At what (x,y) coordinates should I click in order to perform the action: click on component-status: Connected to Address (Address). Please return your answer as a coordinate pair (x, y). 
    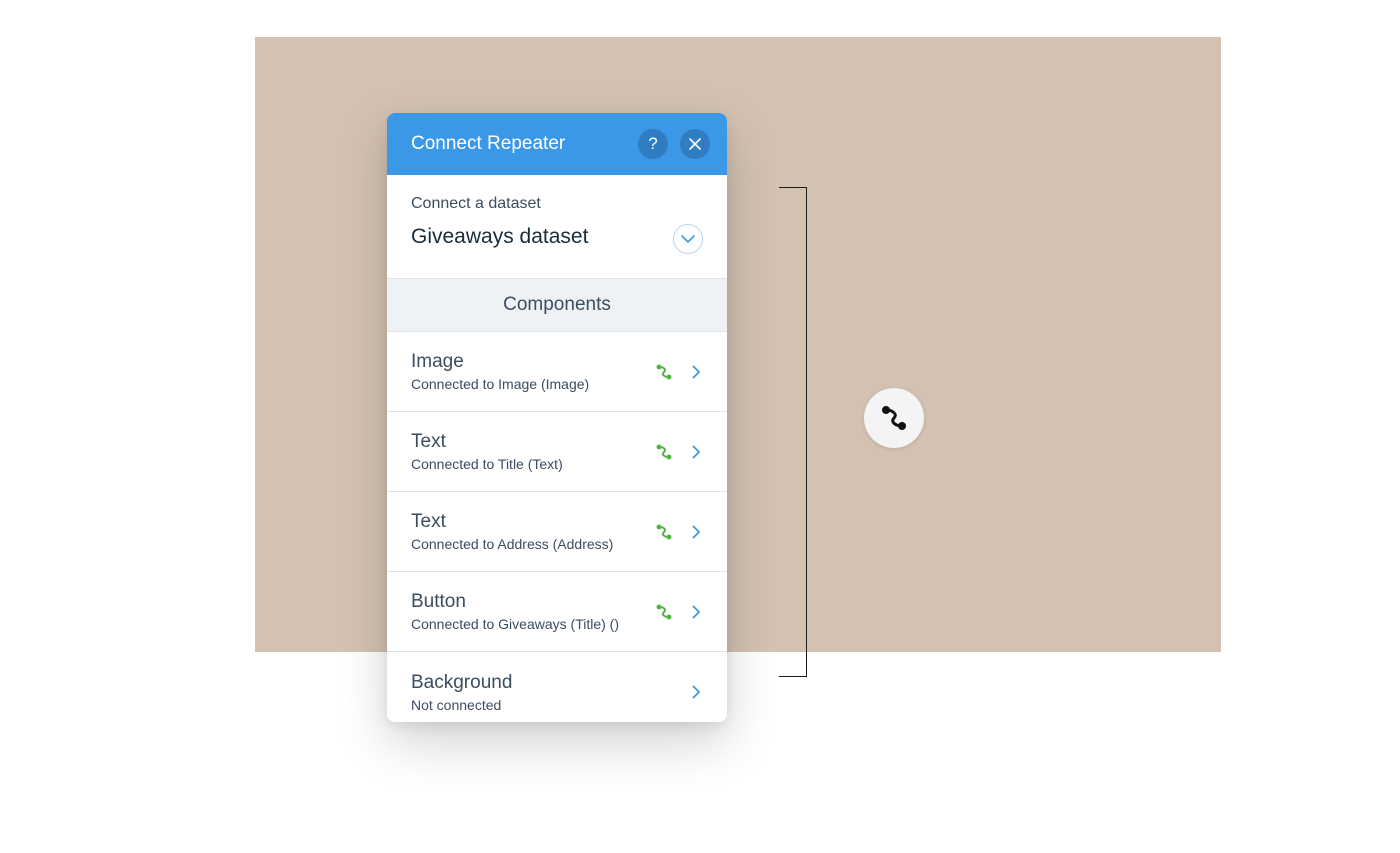
    Looking at the image, I should click on (512, 544).